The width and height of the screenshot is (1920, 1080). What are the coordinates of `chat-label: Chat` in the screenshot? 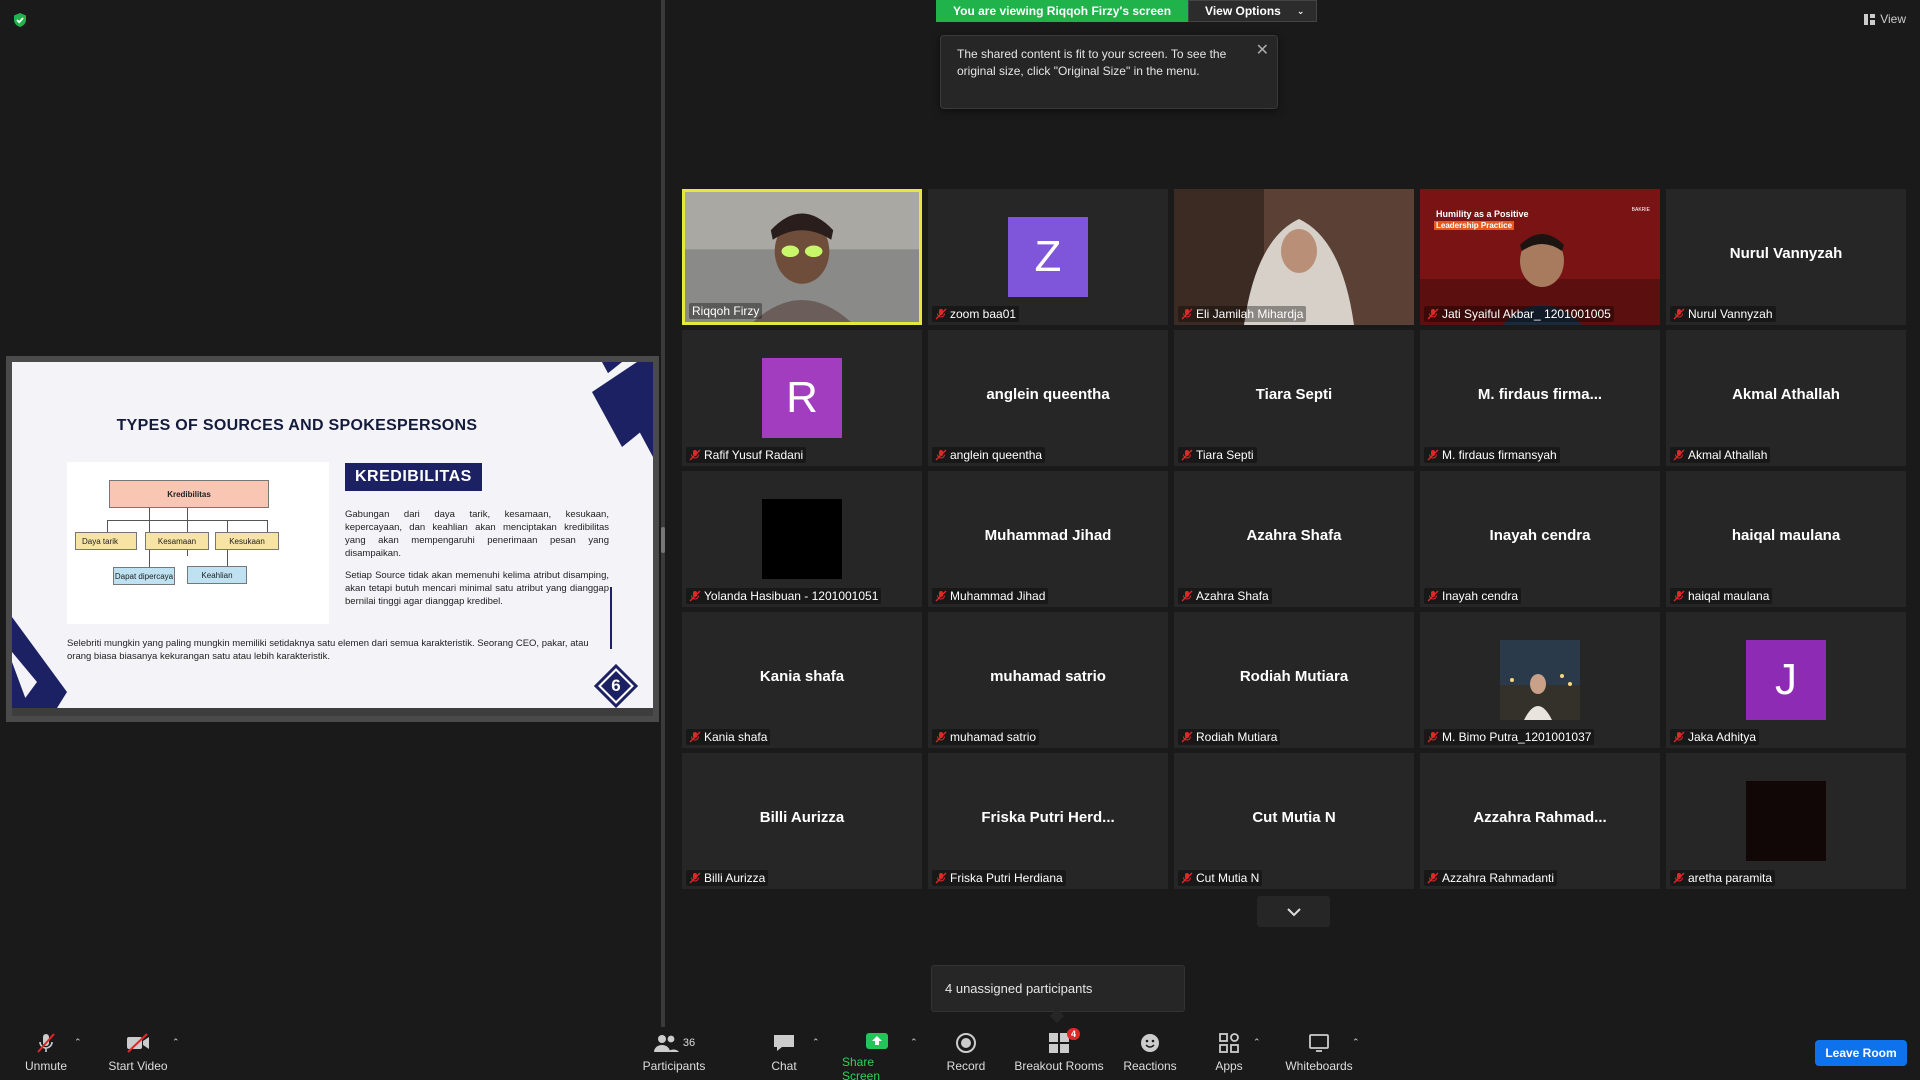 It's located at (784, 1066).